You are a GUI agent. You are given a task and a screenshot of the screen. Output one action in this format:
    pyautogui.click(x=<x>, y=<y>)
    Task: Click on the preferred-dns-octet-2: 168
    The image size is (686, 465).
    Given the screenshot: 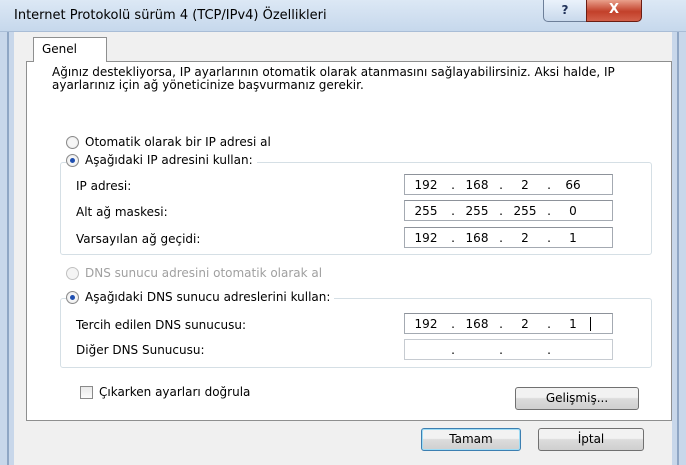 What is the action you would take?
    pyautogui.click(x=477, y=323)
    